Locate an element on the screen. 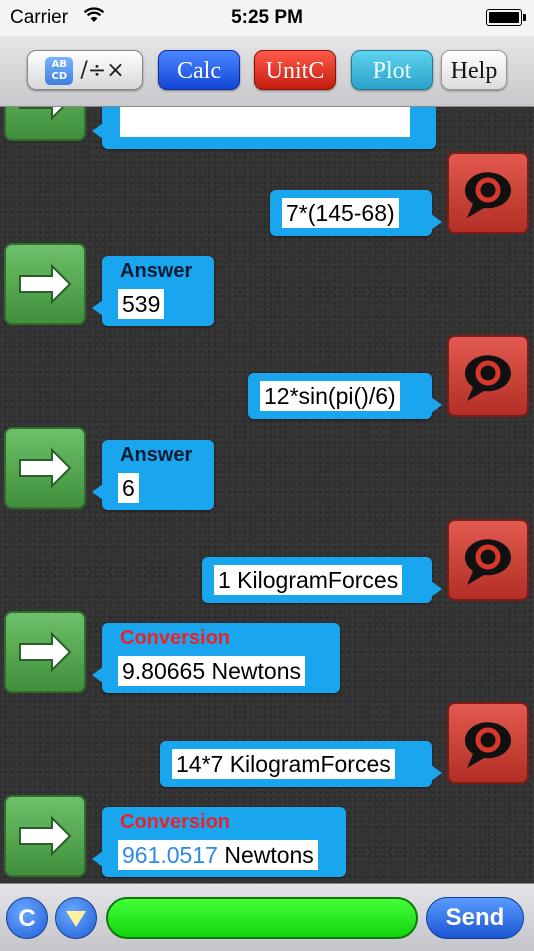  answer-bubble: Answer 6 is located at coordinates (153, 475).